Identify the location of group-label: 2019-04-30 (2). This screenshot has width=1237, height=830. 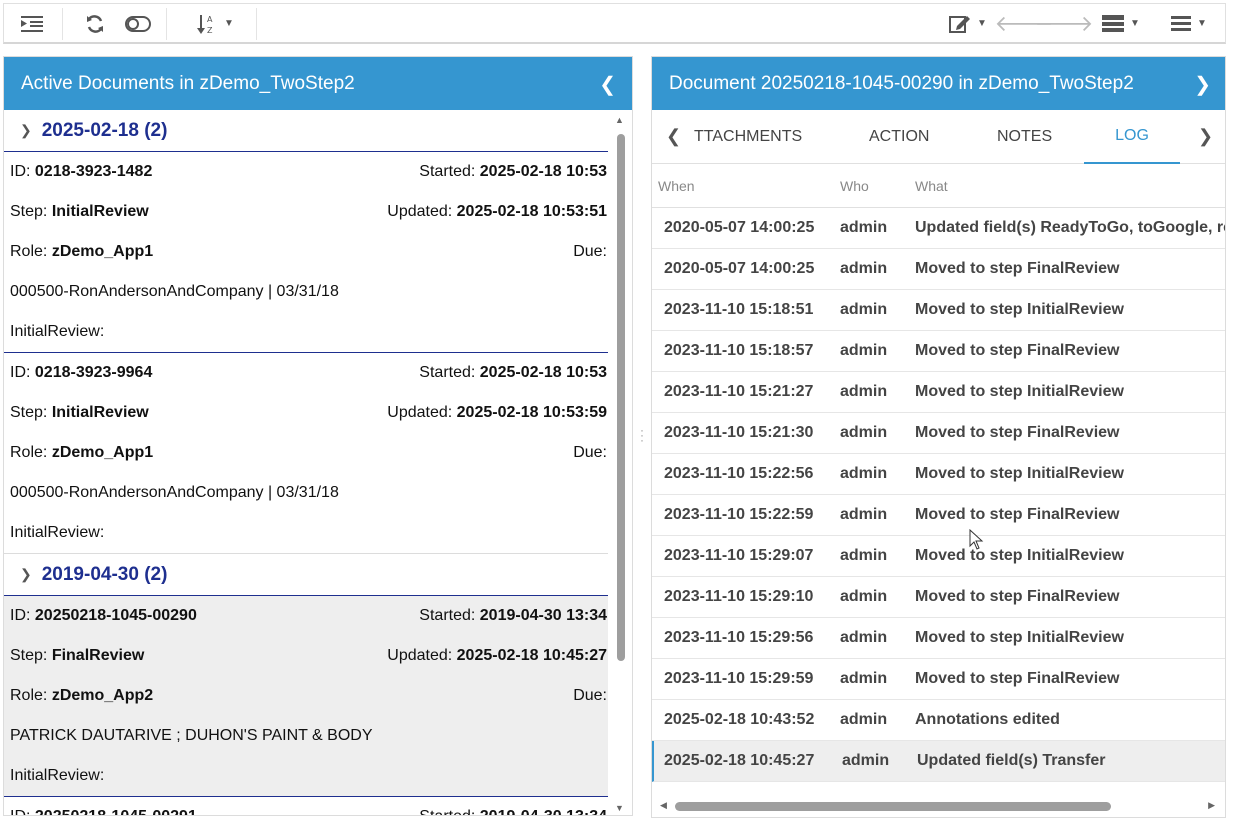
(104, 574).